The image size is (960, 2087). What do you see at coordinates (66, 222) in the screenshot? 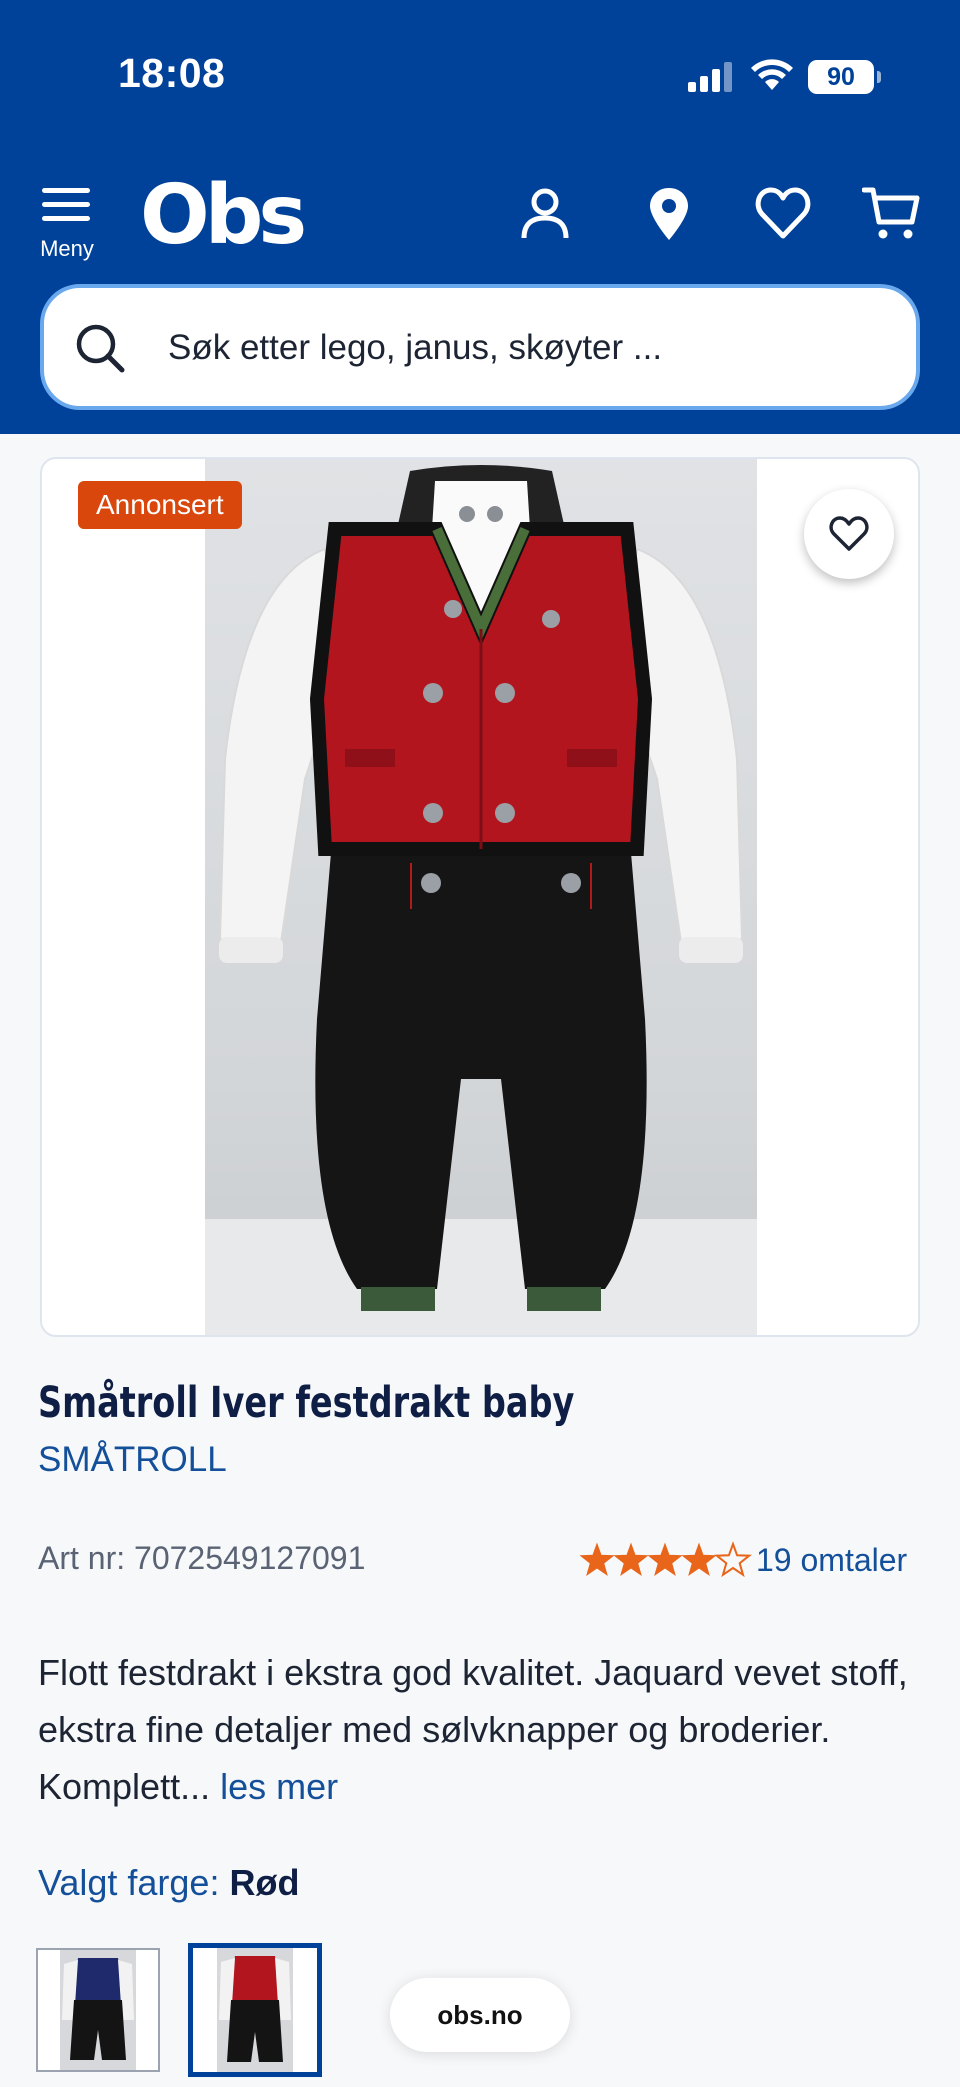
I see `menu-button: Meny` at bounding box center [66, 222].